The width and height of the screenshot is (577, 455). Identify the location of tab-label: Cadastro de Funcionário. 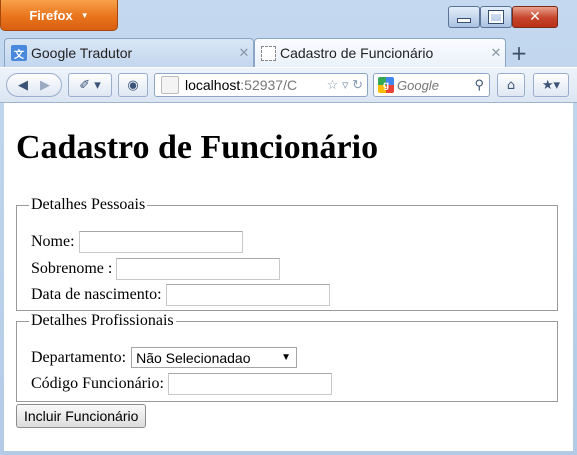
(357, 53).